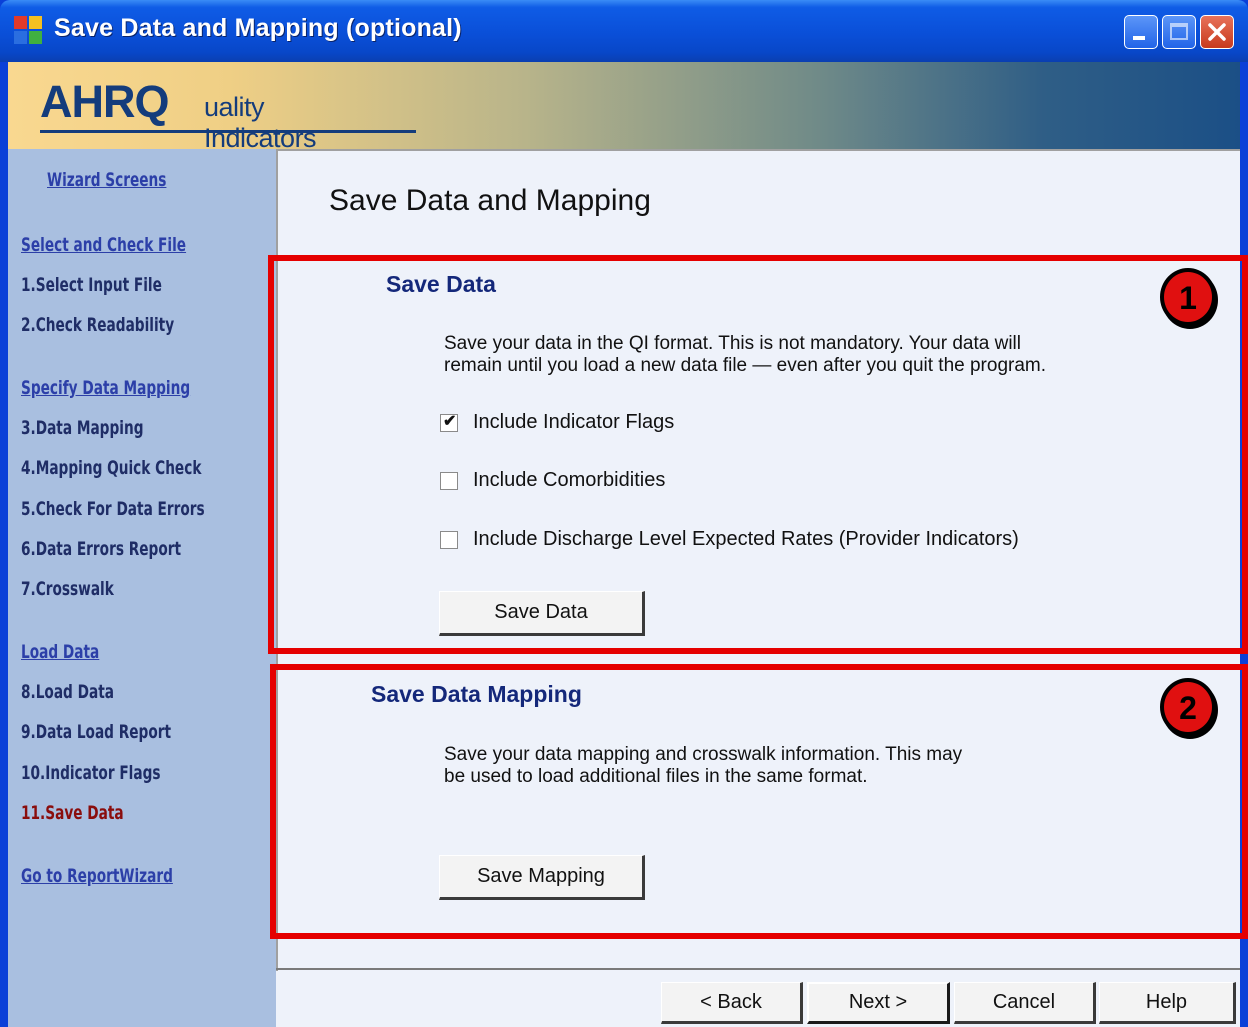 The width and height of the screenshot is (1248, 1027). I want to click on sidebar-group-specify-data-mapping: Specify Data Mapping, so click(105, 388).